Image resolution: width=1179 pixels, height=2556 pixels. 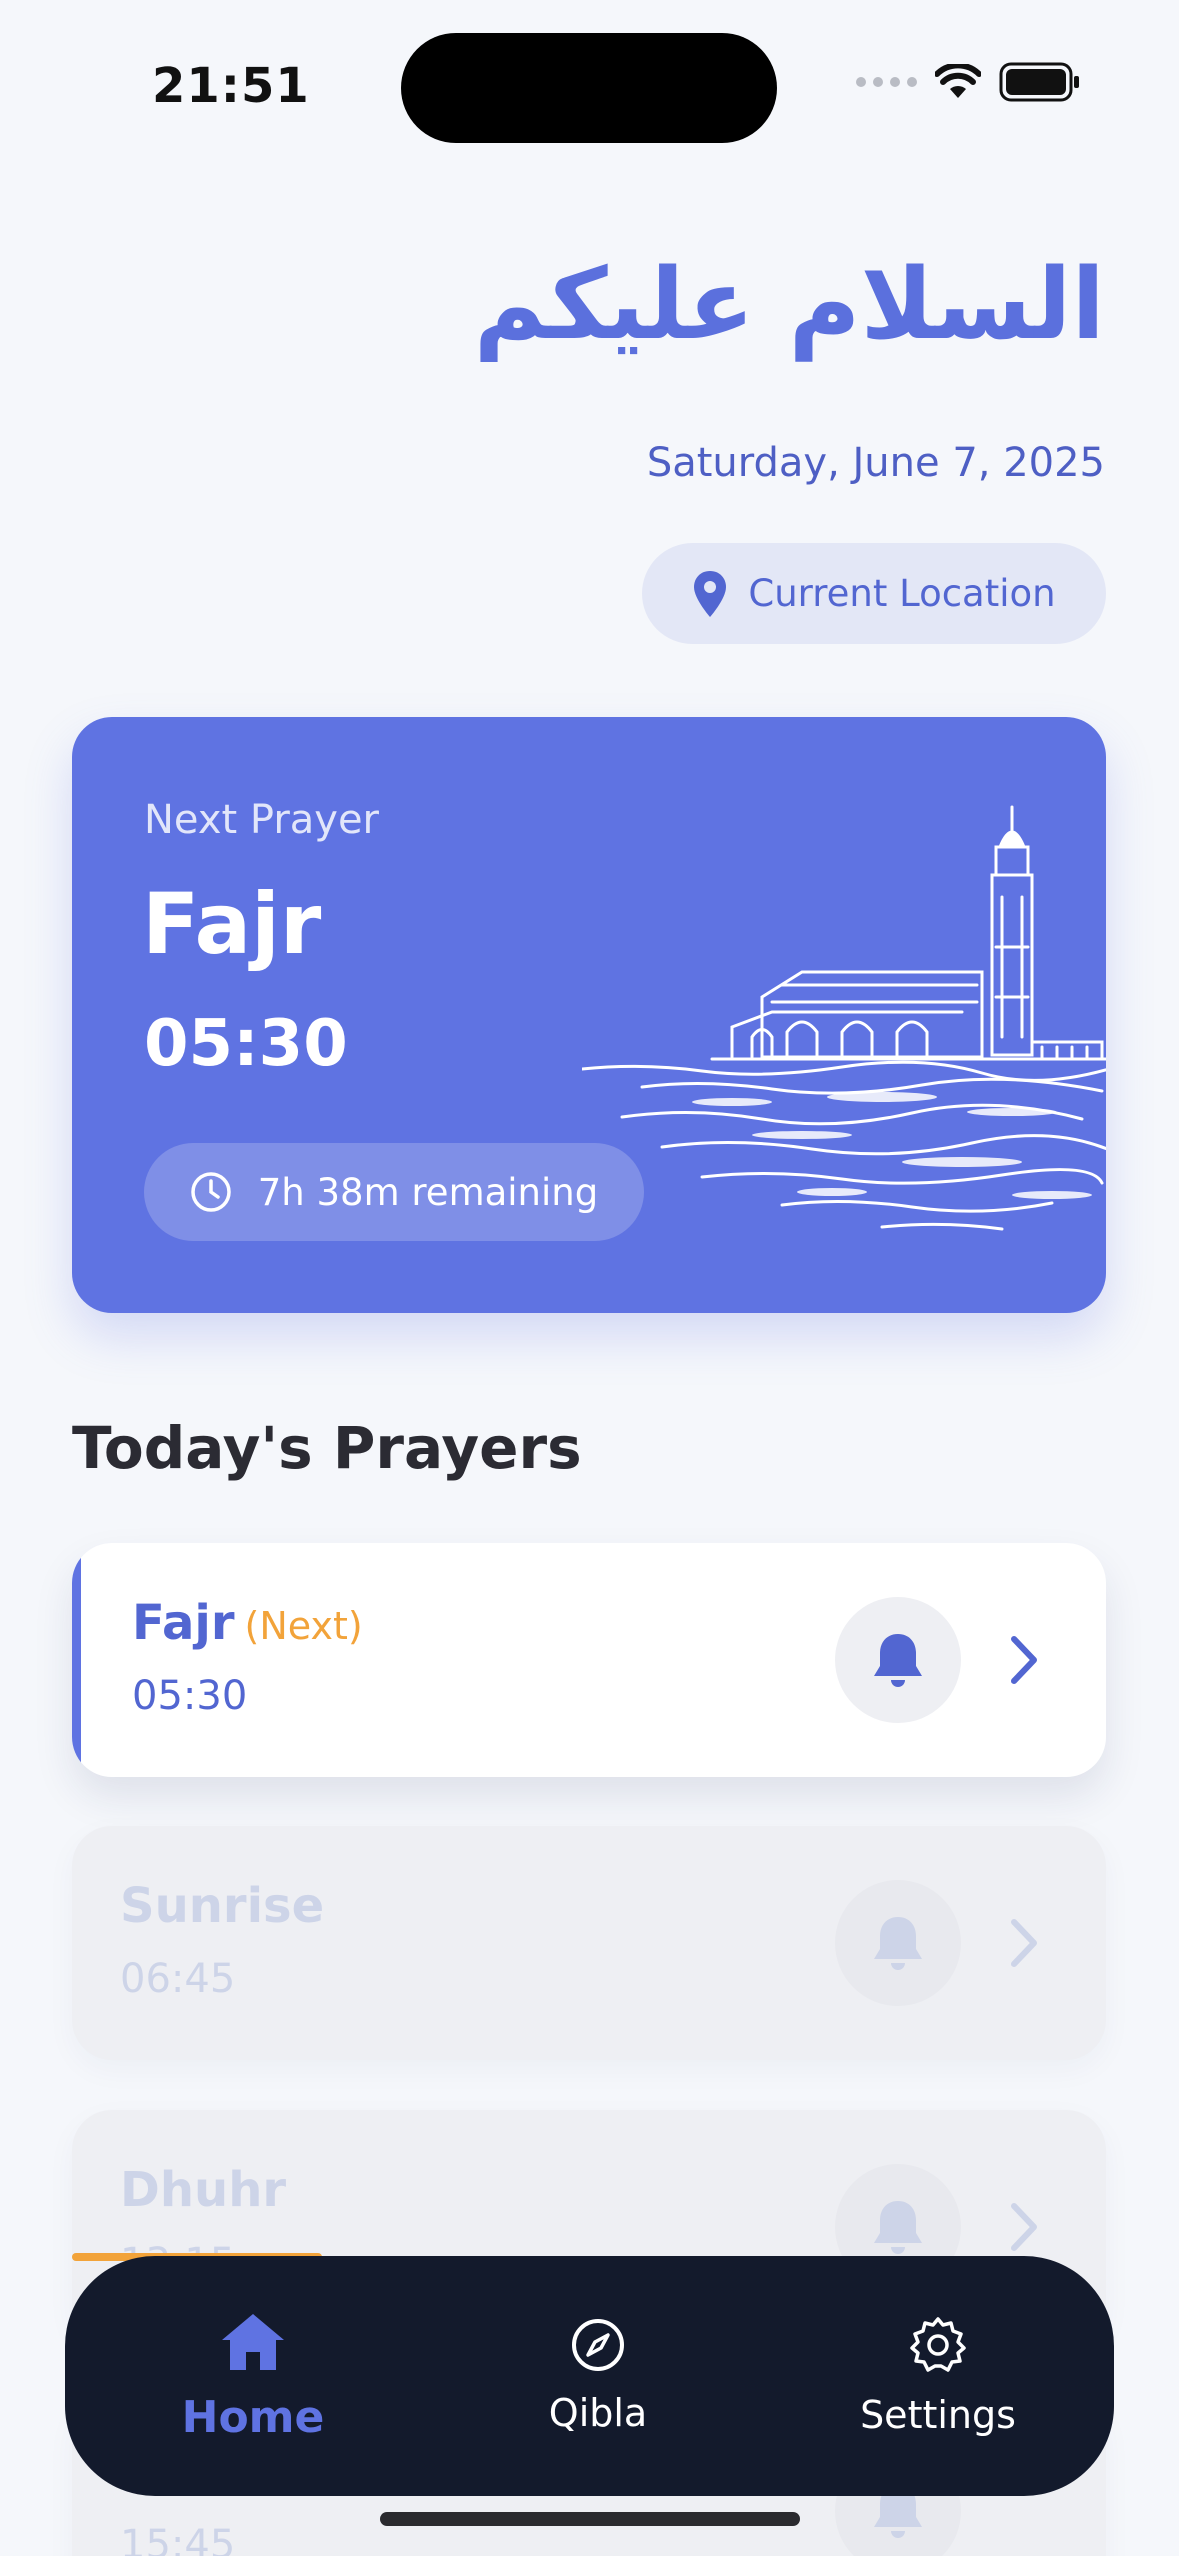 I want to click on time-remaining-text: 7h 38m remaining, so click(x=428, y=1192).